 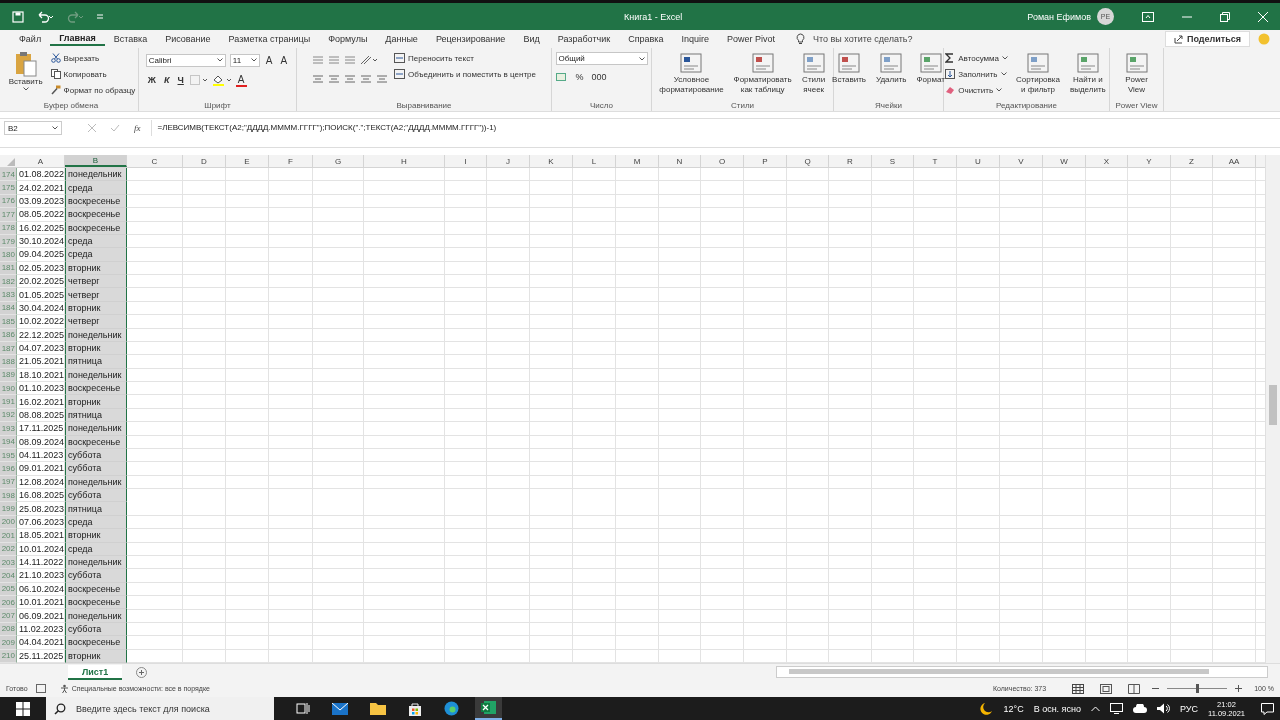 What do you see at coordinates (166, 80) in the screenshot?
I see `italic-button: К` at bounding box center [166, 80].